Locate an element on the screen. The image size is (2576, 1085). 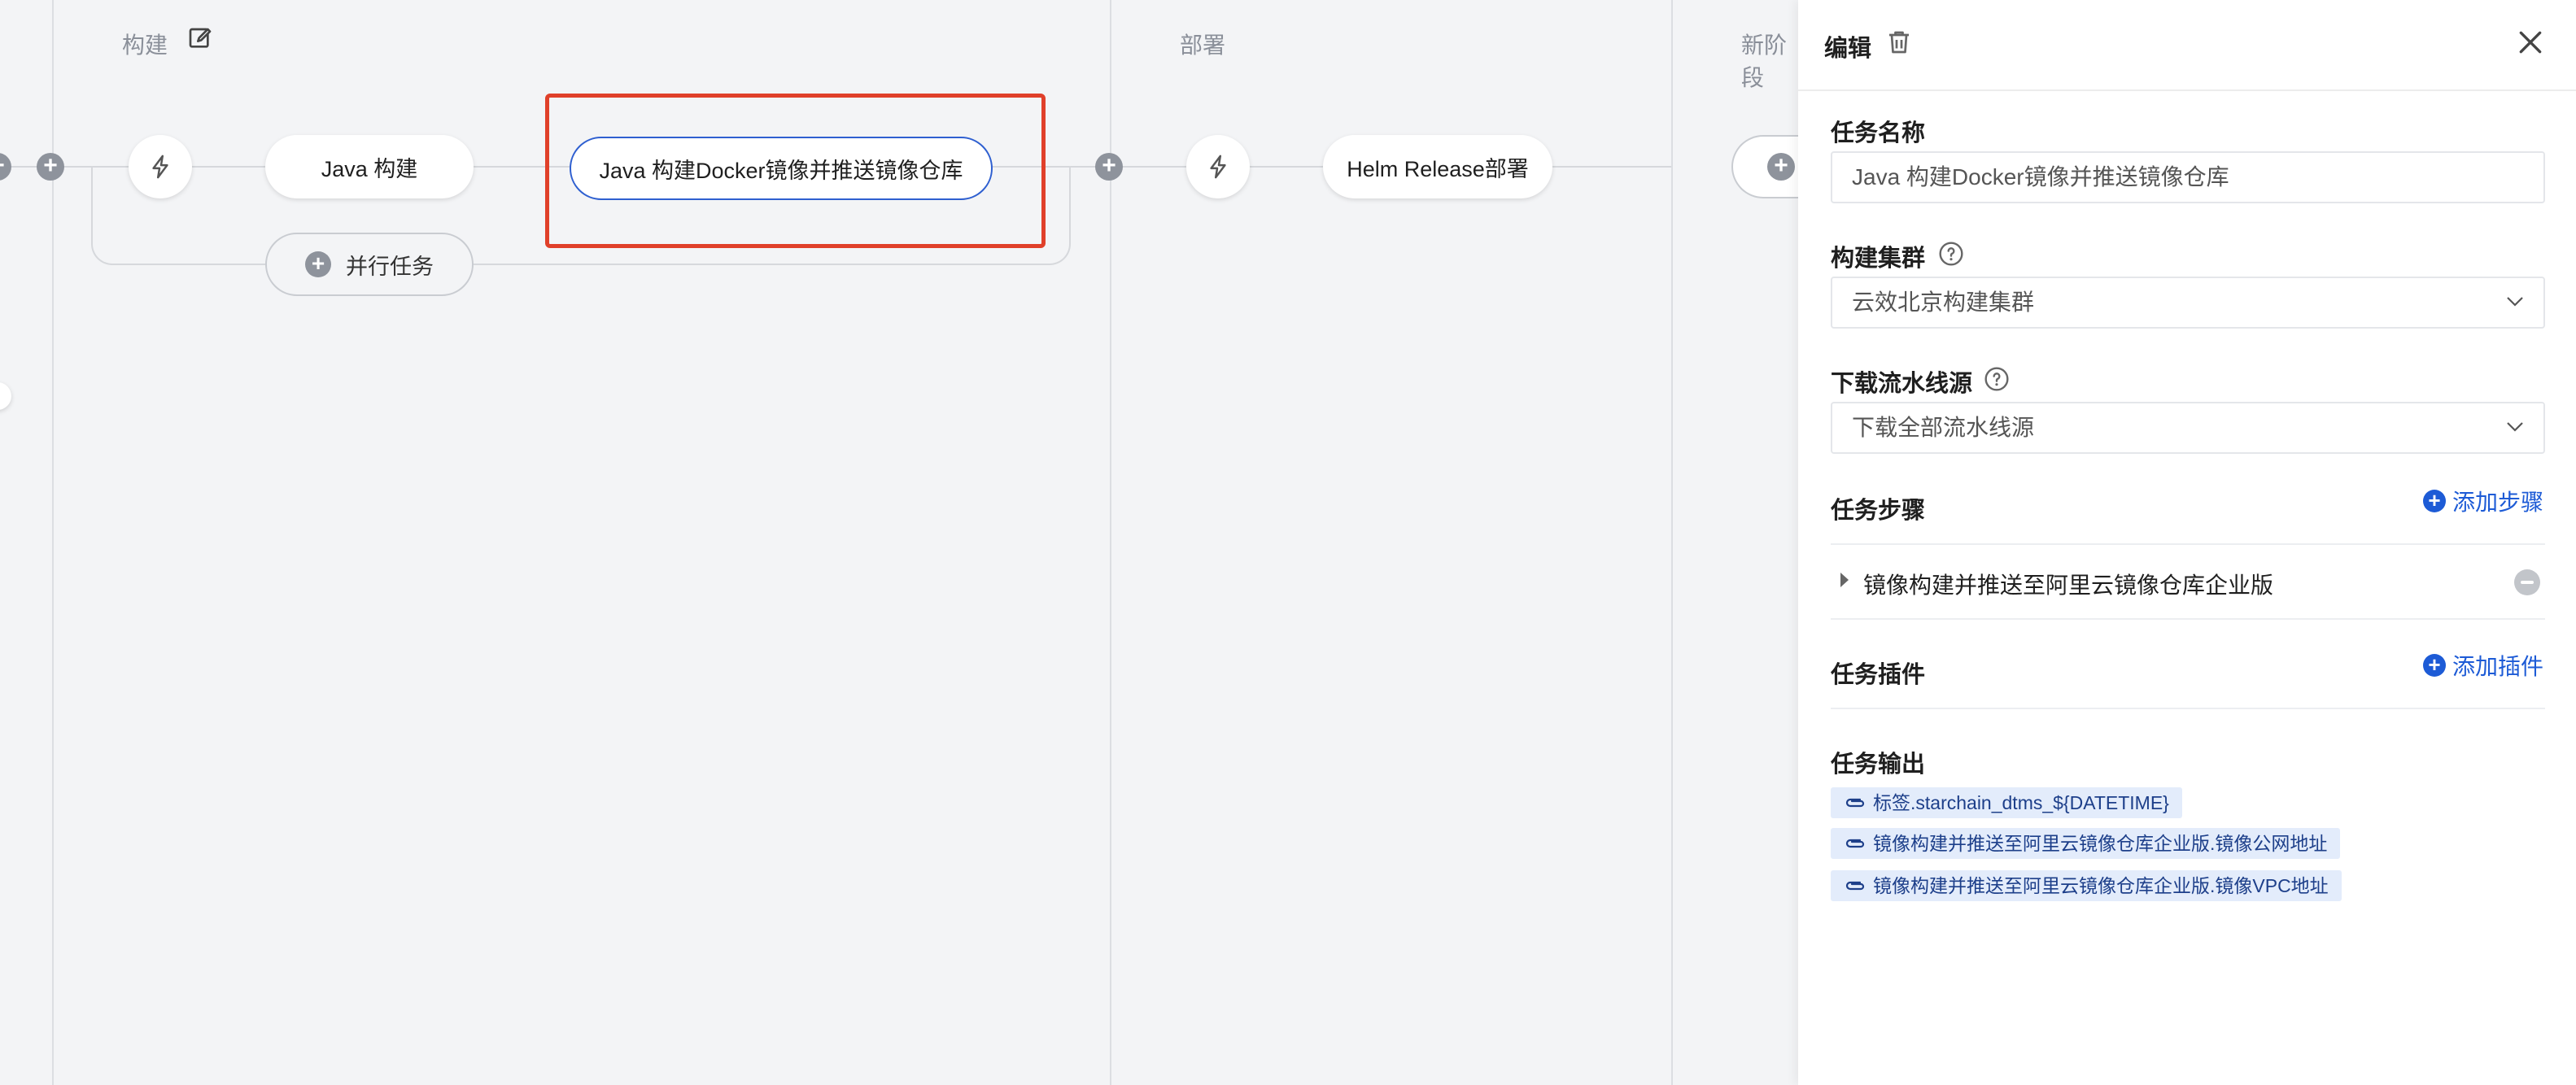
task-name-input: Java 构建Docker镜像并推送镜像仓库 is located at coordinates (2188, 177).